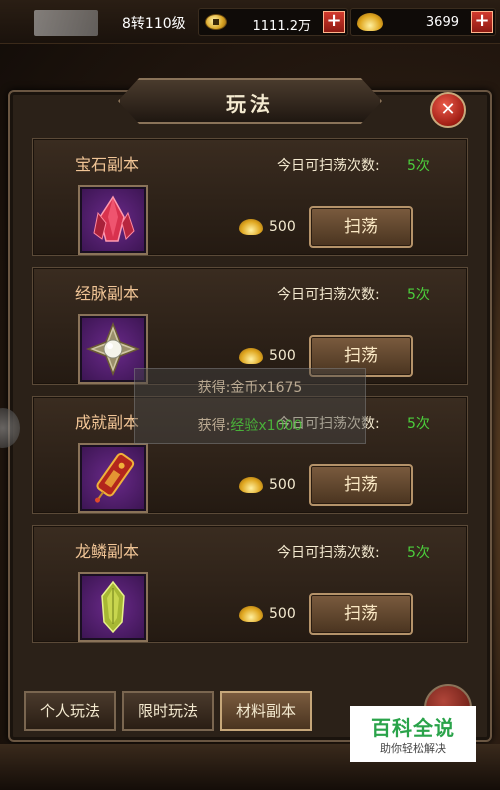 This screenshot has width=500, height=790. What do you see at coordinates (154, 24) in the screenshot?
I see `player-level: 8转110级` at bounding box center [154, 24].